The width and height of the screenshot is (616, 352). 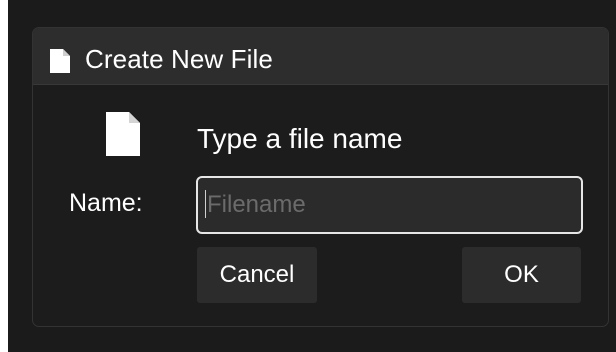 I want to click on name-label: Name:, so click(x=106, y=203).